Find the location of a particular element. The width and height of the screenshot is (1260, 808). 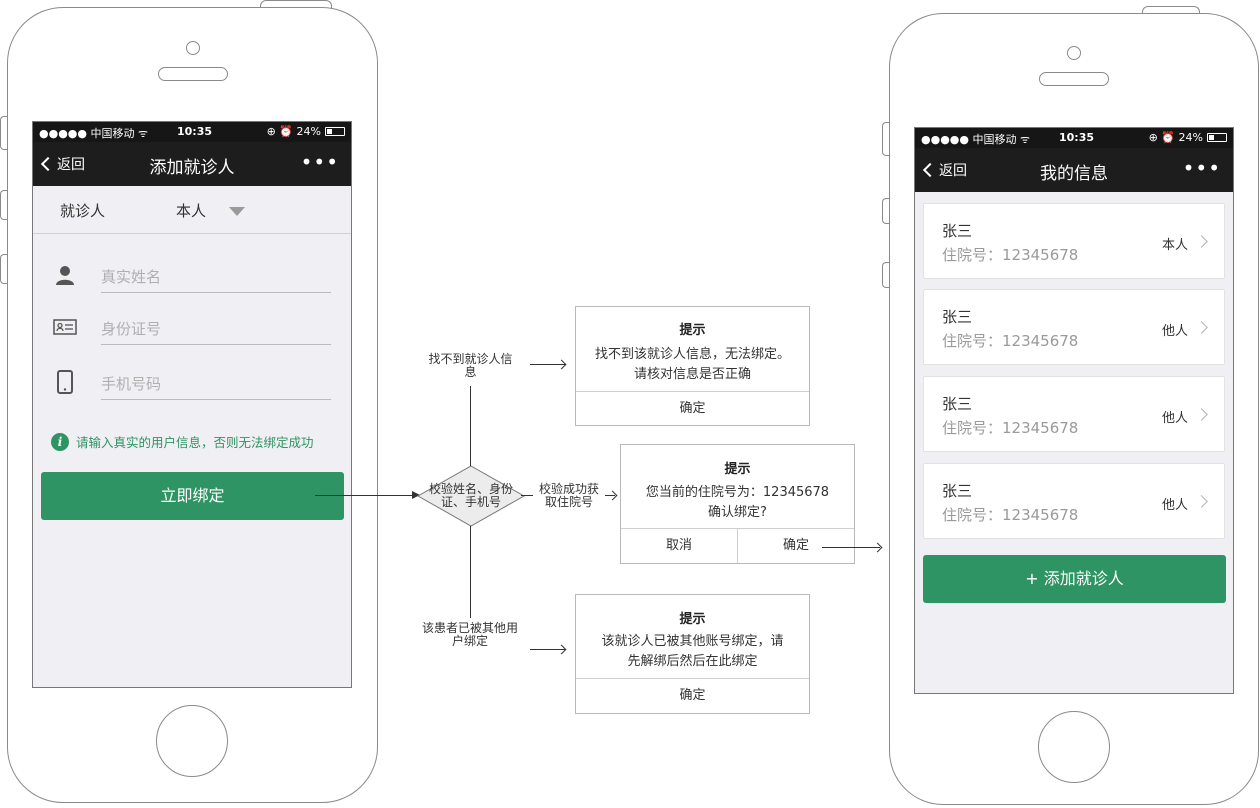

decision-label: 校验姓名、身份证、手机号 is located at coordinates (470, 495).